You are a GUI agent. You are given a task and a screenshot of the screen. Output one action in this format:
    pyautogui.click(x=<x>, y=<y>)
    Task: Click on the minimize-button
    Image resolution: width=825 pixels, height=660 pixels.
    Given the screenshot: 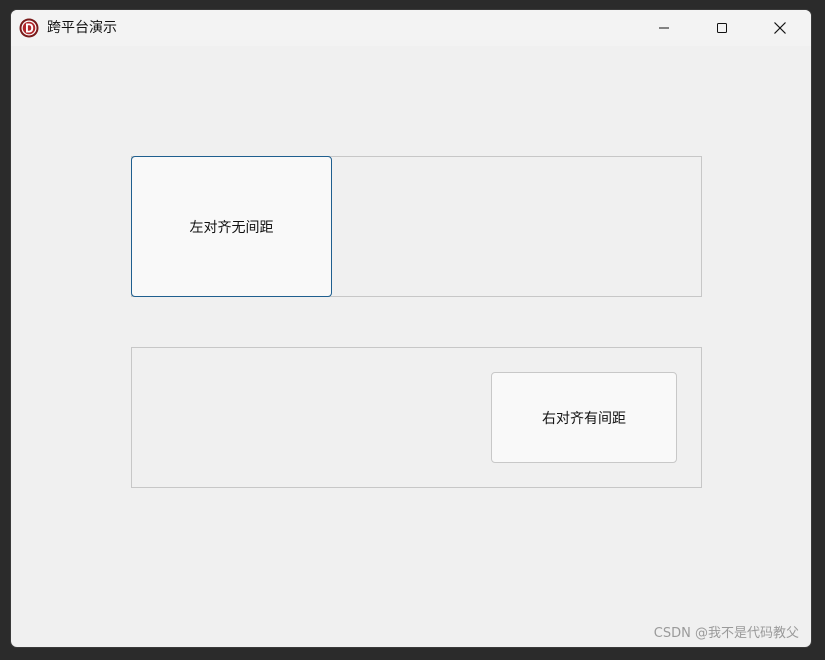 What is the action you would take?
    pyautogui.click(x=664, y=28)
    